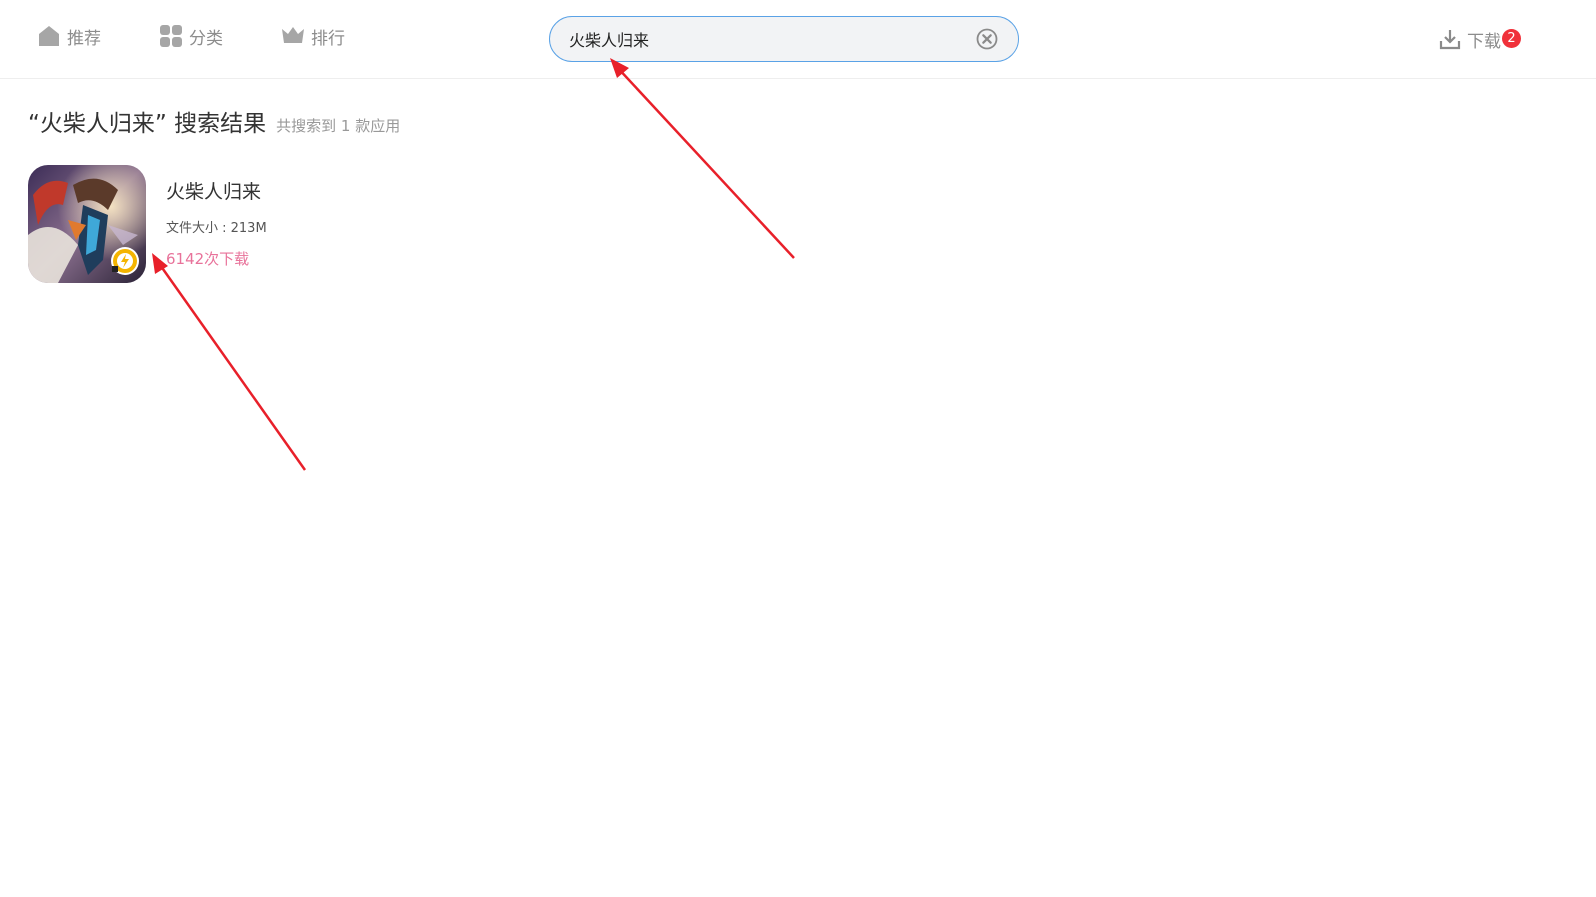 This screenshot has width=1596, height=897. I want to click on annotation-arrow-app, so click(229, 362).